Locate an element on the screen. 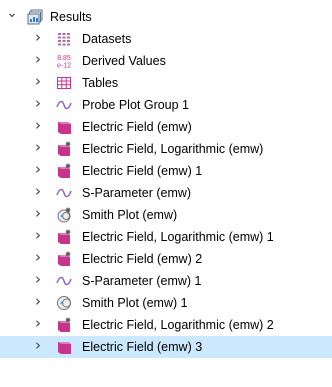 The height and width of the screenshot is (387, 332). tree-item: › Probe Plot Group 1 is located at coordinates (166, 105).